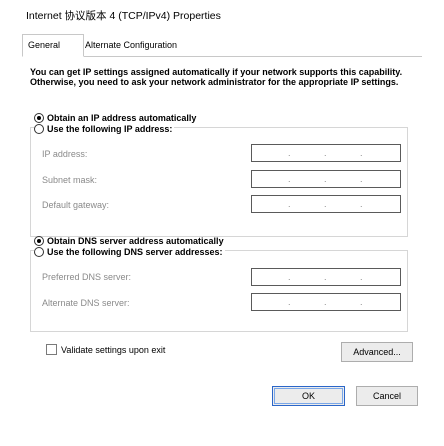 This screenshot has width=444, height=446. What do you see at coordinates (326, 153) in the screenshot?
I see `ip-address-field: . . .` at bounding box center [326, 153].